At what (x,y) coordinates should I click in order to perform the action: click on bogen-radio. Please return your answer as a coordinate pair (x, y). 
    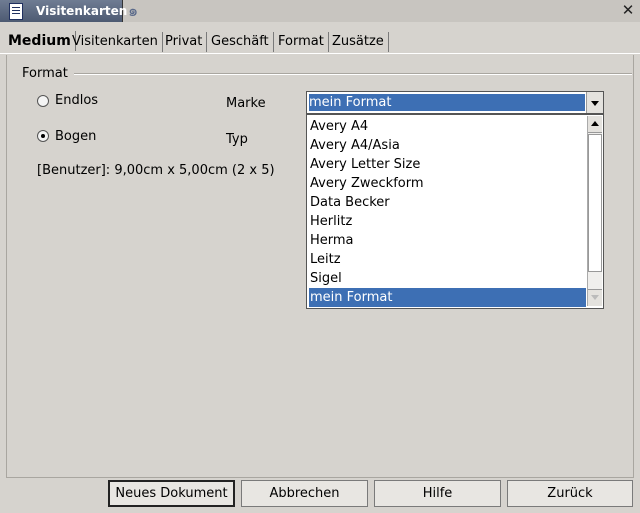
    Looking at the image, I should click on (43, 136).